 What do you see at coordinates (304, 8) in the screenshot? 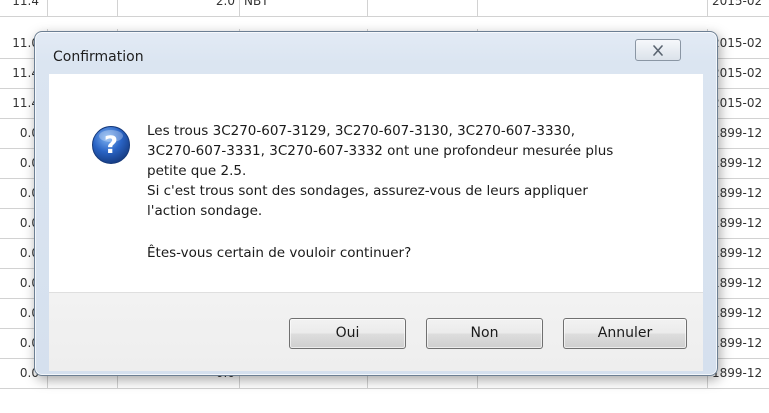
I see `grid-cell: NBT` at bounding box center [304, 8].